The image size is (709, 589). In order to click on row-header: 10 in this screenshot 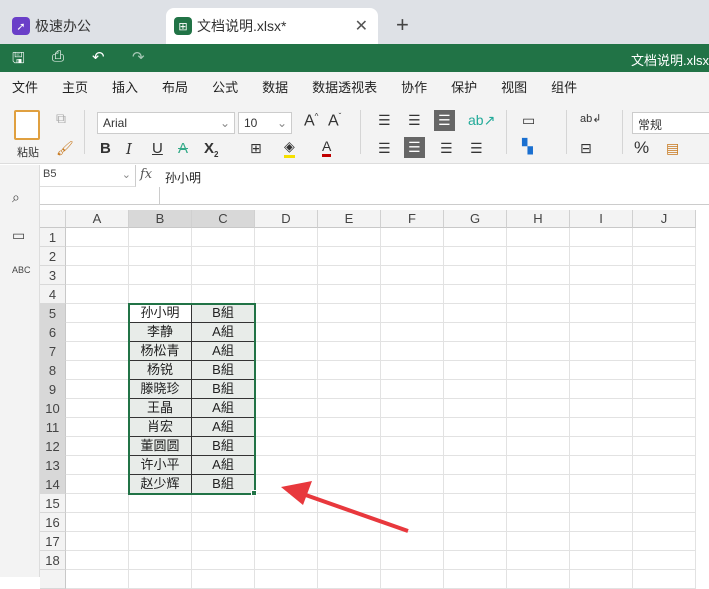, I will do `click(53, 408)`.